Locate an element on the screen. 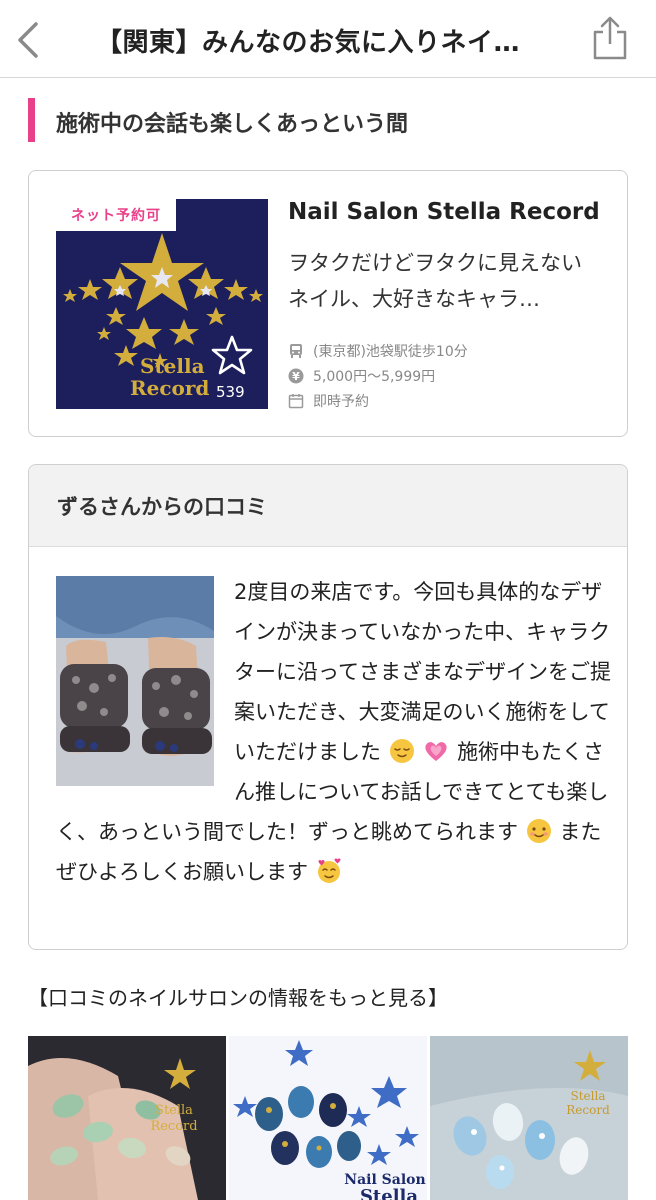 This screenshot has width=656, height=1200. growing-heart-emoji-icon is located at coordinates (436, 751).